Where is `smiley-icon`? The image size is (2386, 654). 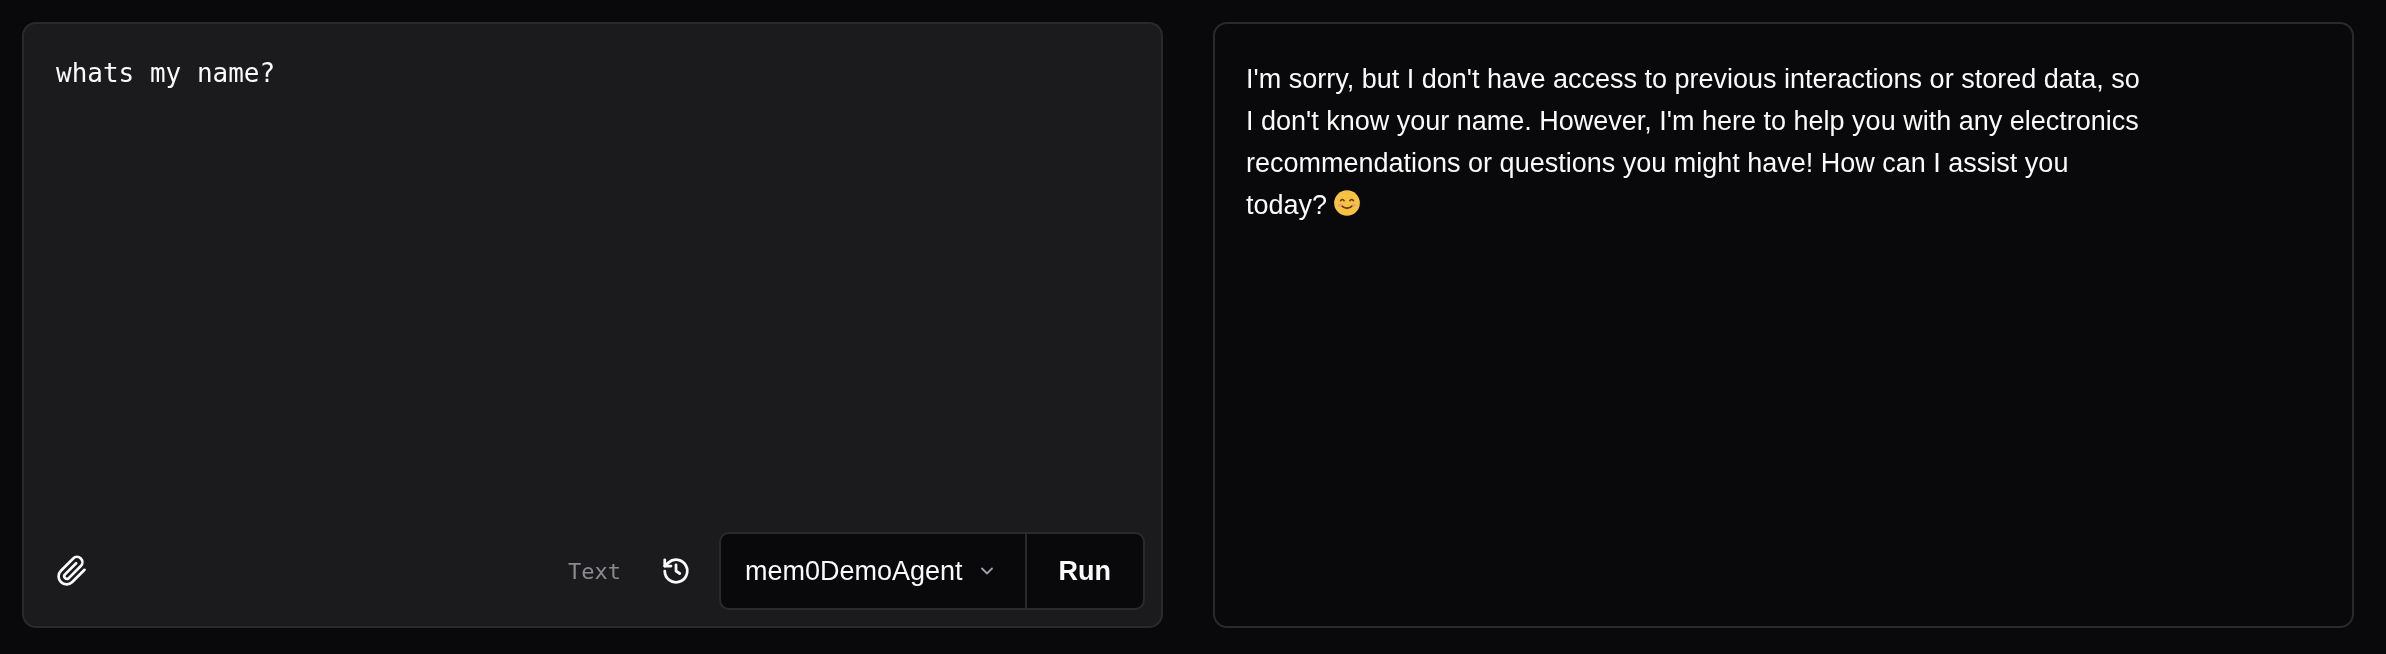 smiley-icon is located at coordinates (1347, 203).